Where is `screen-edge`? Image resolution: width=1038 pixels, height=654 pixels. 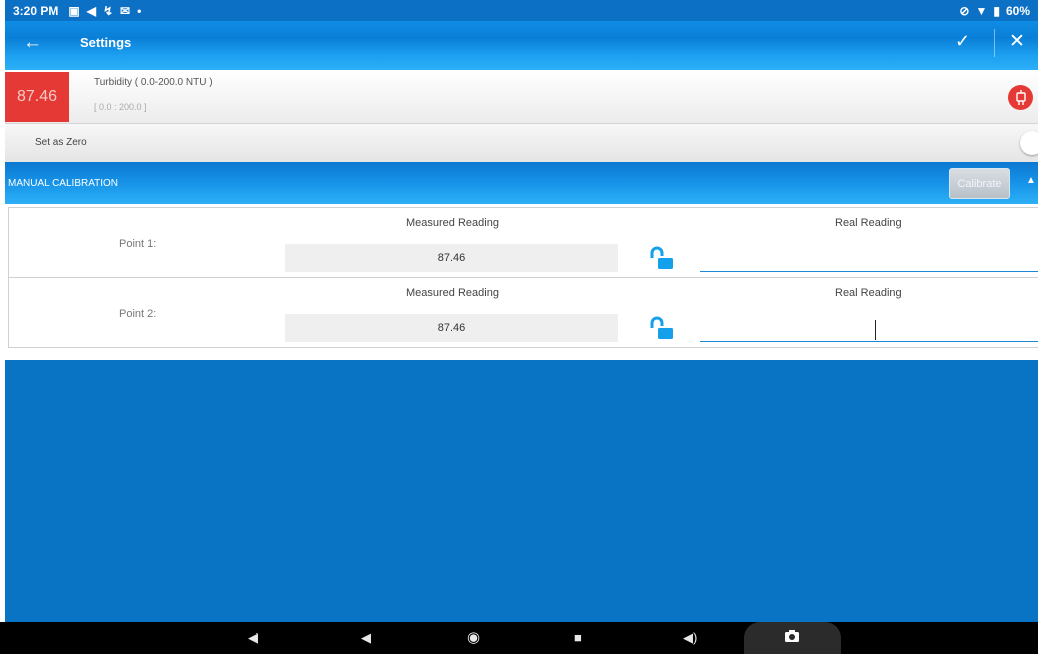 screen-edge is located at coordinates (2, 311).